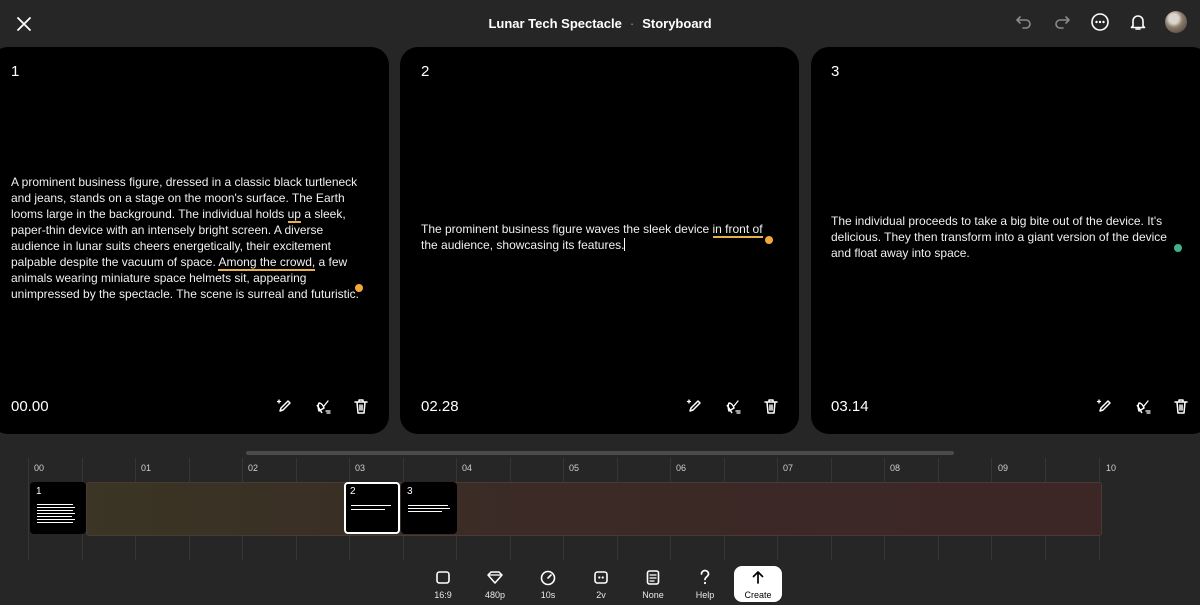  Describe the element at coordinates (253, 468) in the screenshot. I see `ruler-tick: 02` at that location.